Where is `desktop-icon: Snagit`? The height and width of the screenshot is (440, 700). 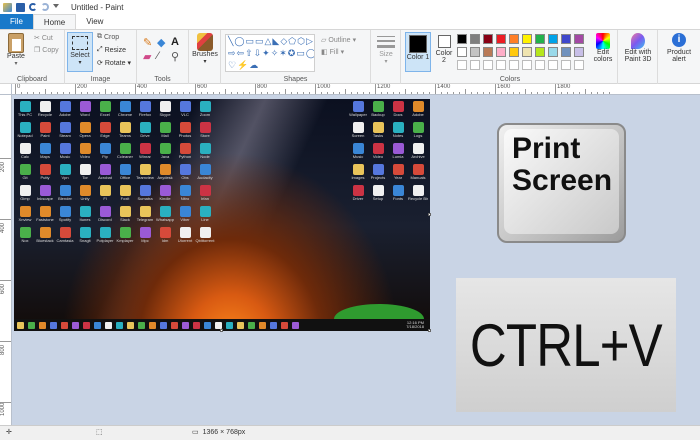 desktop-icon: Snagit is located at coordinates (85, 236).